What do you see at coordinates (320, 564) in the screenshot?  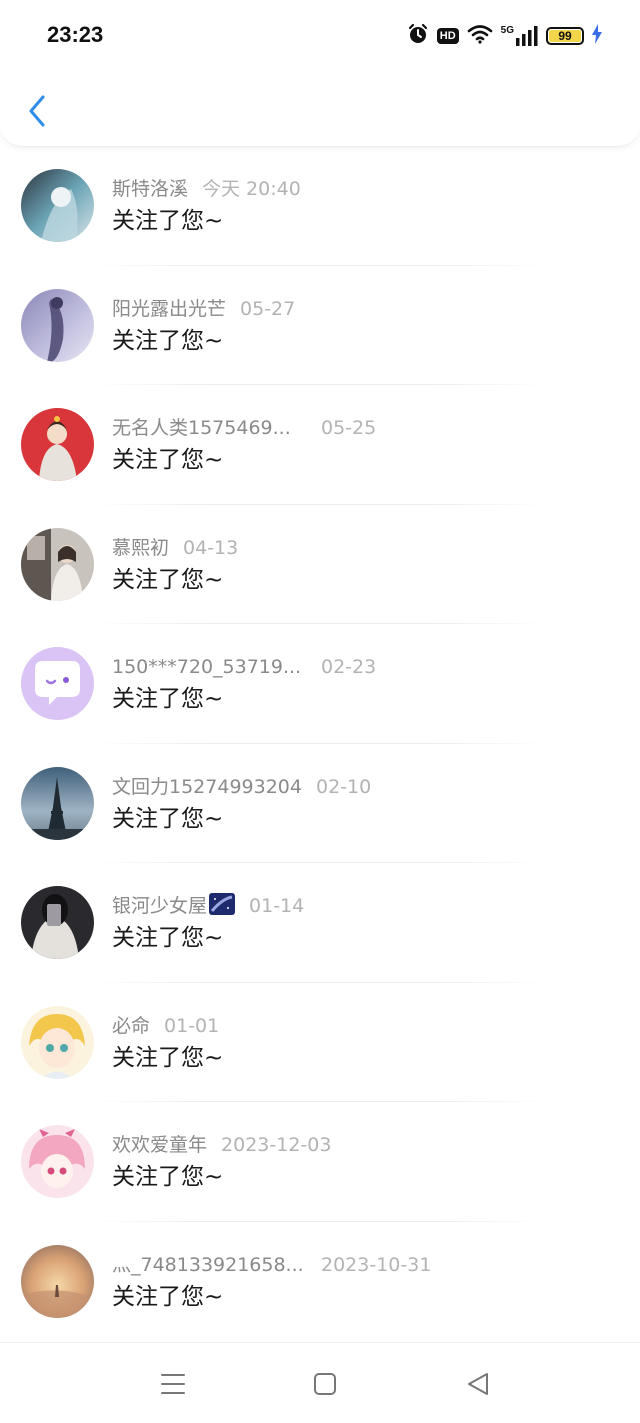 I see `list-item: 慕熙初 04-13 关注了您~` at bounding box center [320, 564].